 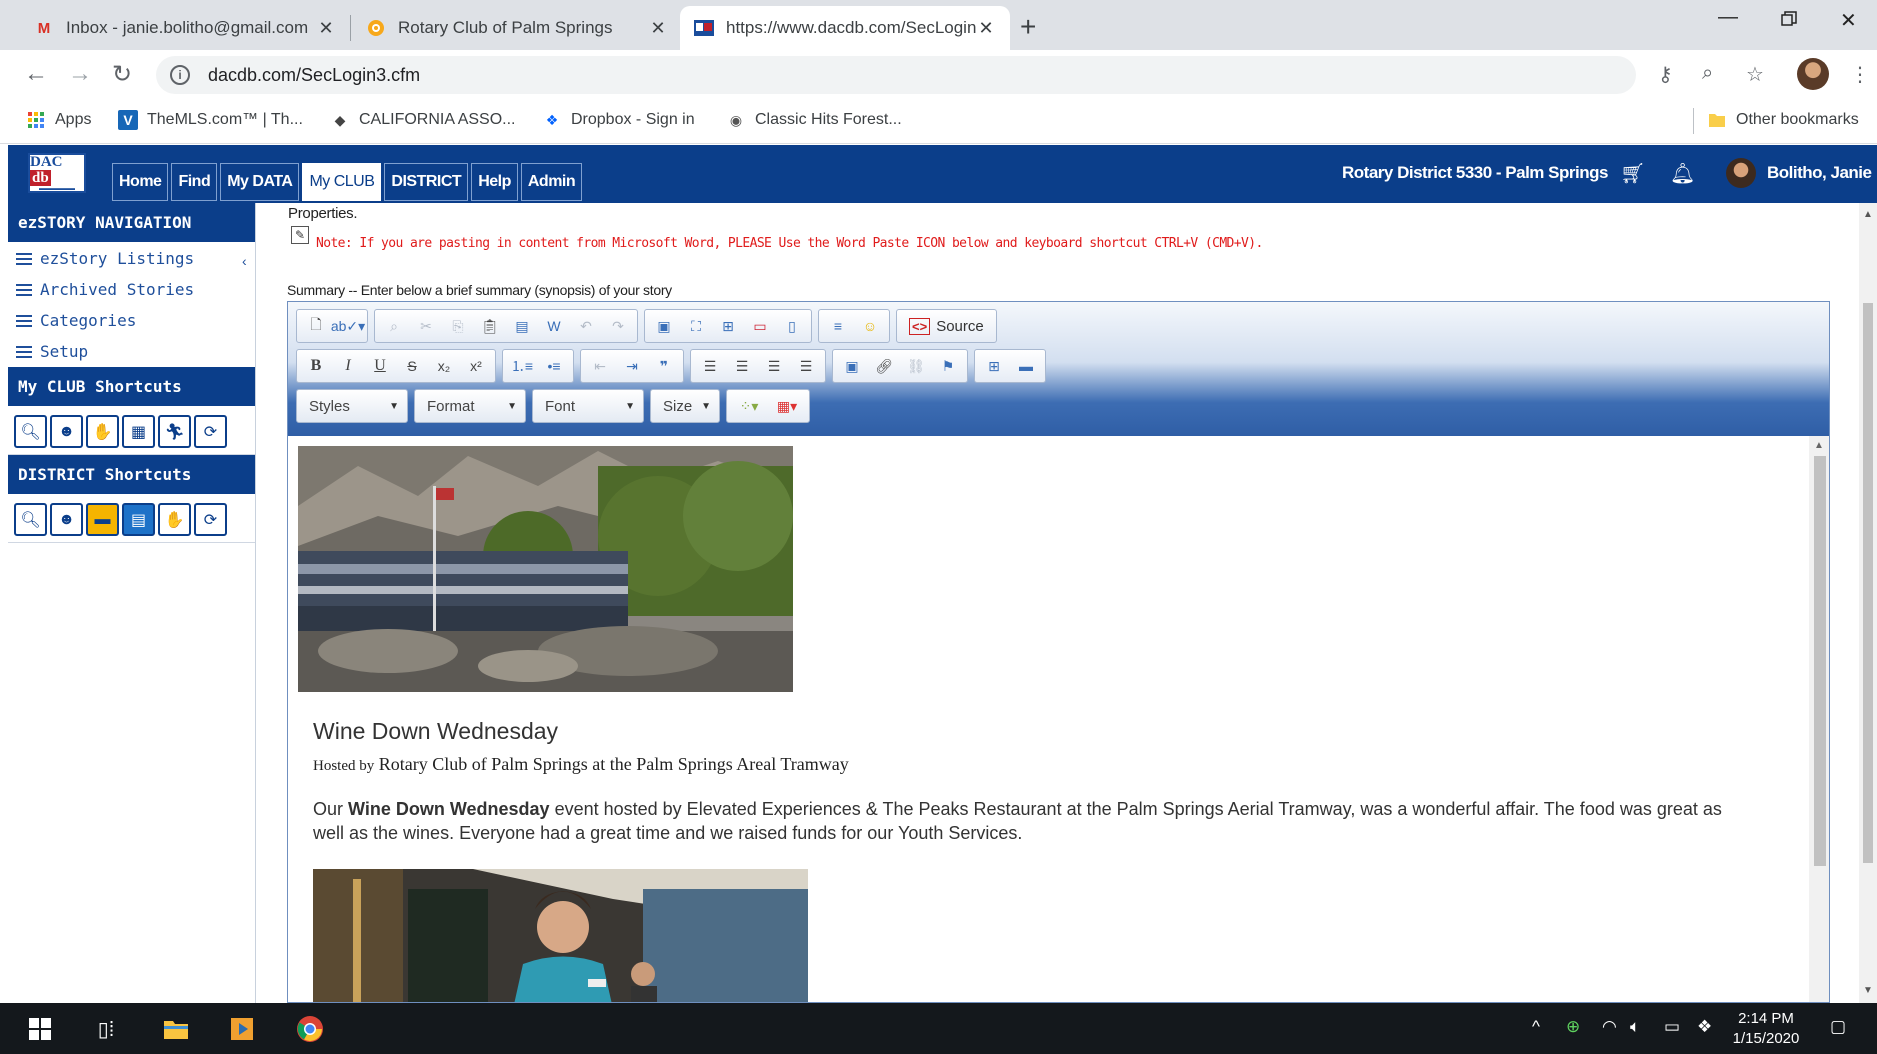 What do you see at coordinates (946, 326) in the screenshot?
I see `source-button: <> Source` at bounding box center [946, 326].